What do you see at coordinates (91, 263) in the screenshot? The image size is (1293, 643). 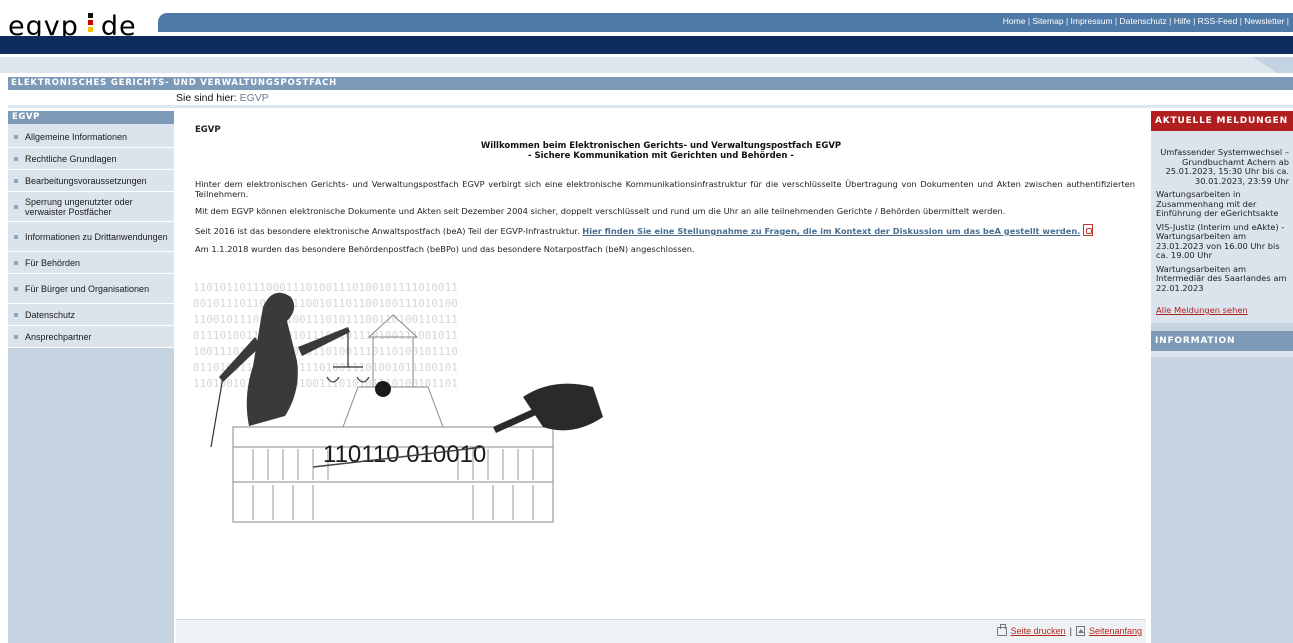 I see `sidebar-item-fuer-behoerden: Für Behörden` at bounding box center [91, 263].